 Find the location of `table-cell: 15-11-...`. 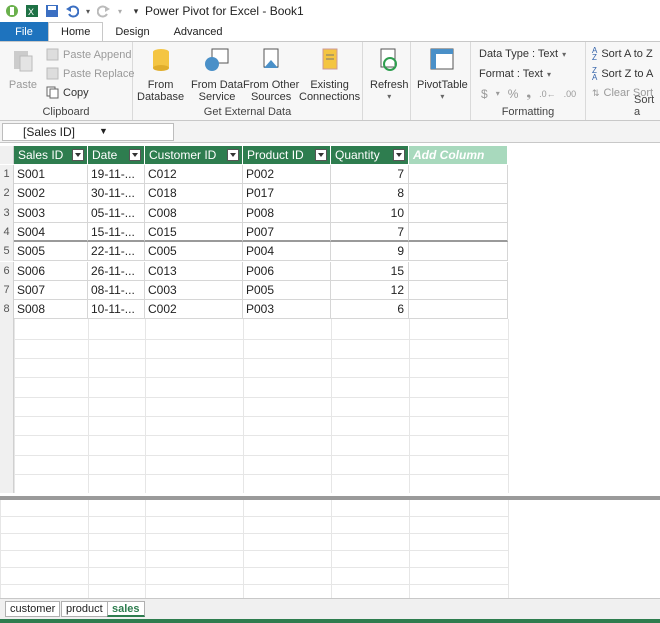

table-cell: 15-11-... is located at coordinates (116, 232).